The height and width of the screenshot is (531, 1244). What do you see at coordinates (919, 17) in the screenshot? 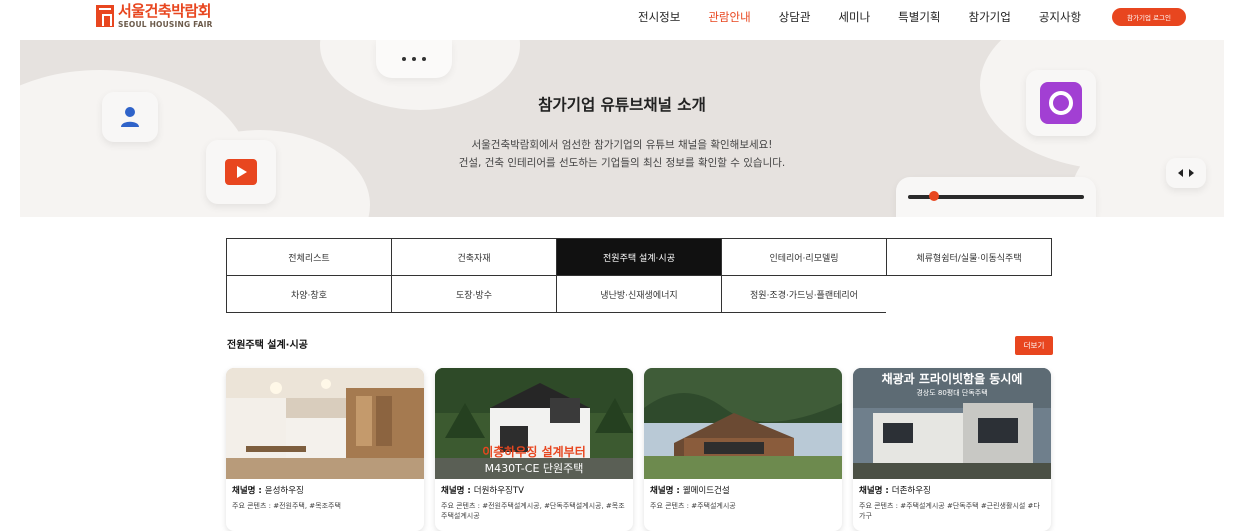
I see `nav-item-special: 특별기획` at bounding box center [919, 17].